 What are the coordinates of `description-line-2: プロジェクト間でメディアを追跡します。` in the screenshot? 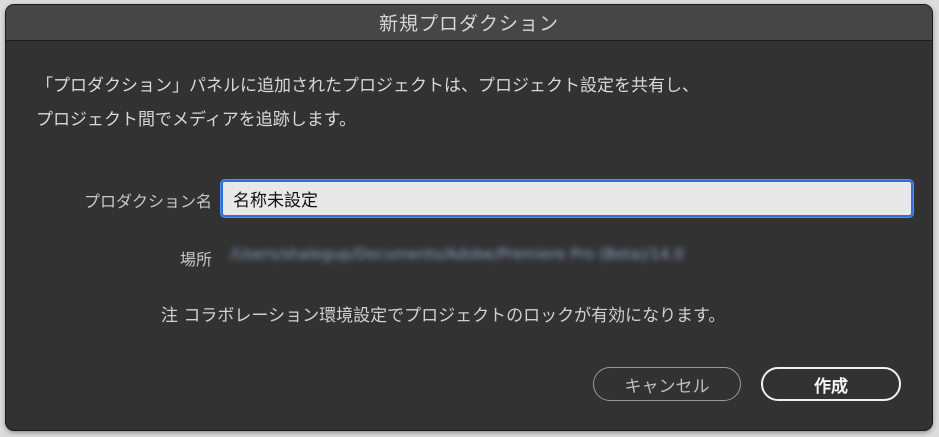 It's located at (196, 120).